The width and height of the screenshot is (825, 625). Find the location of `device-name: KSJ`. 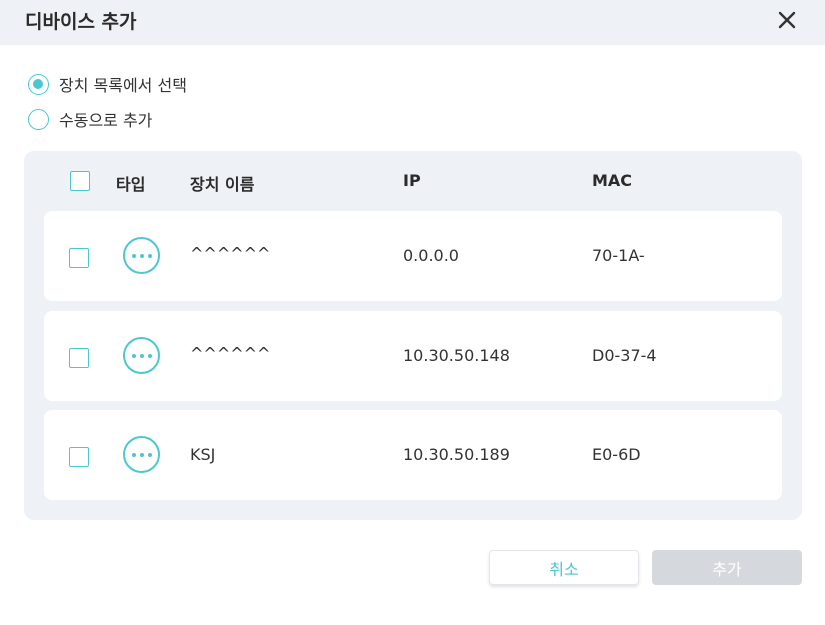

device-name: KSJ is located at coordinates (203, 454).